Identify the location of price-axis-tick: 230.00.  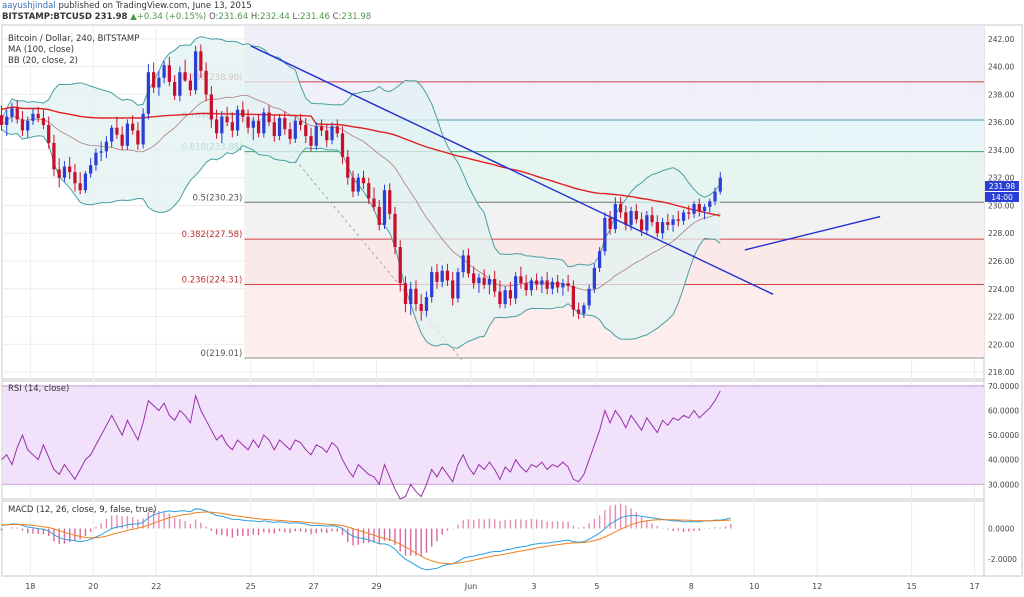
(1001, 205).